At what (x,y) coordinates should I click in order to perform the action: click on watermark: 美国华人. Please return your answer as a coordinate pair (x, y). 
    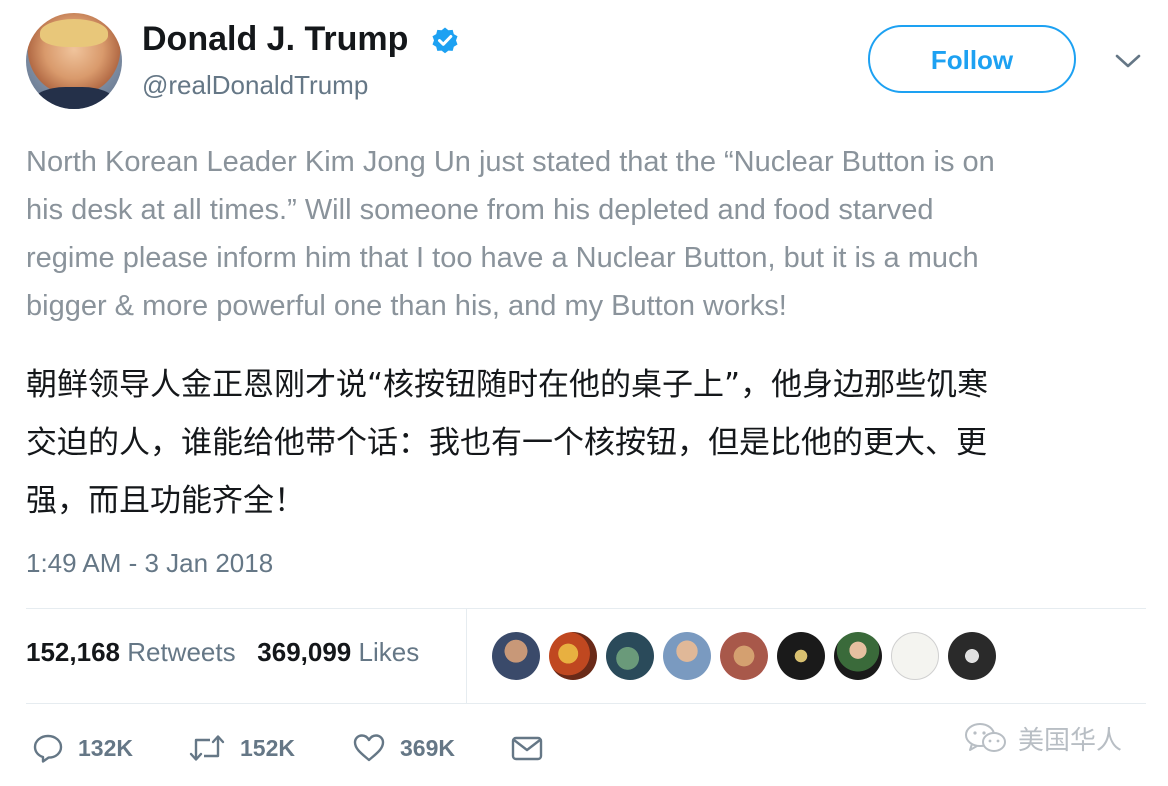
    Looking at the image, I should click on (1042, 738).